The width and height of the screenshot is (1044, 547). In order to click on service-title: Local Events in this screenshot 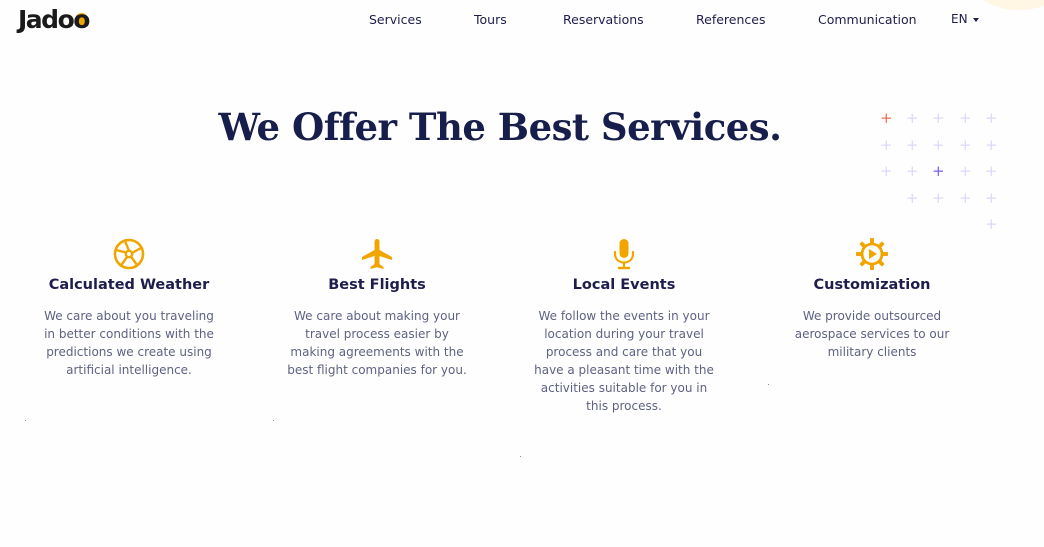, I will do `click(624, 285)`.